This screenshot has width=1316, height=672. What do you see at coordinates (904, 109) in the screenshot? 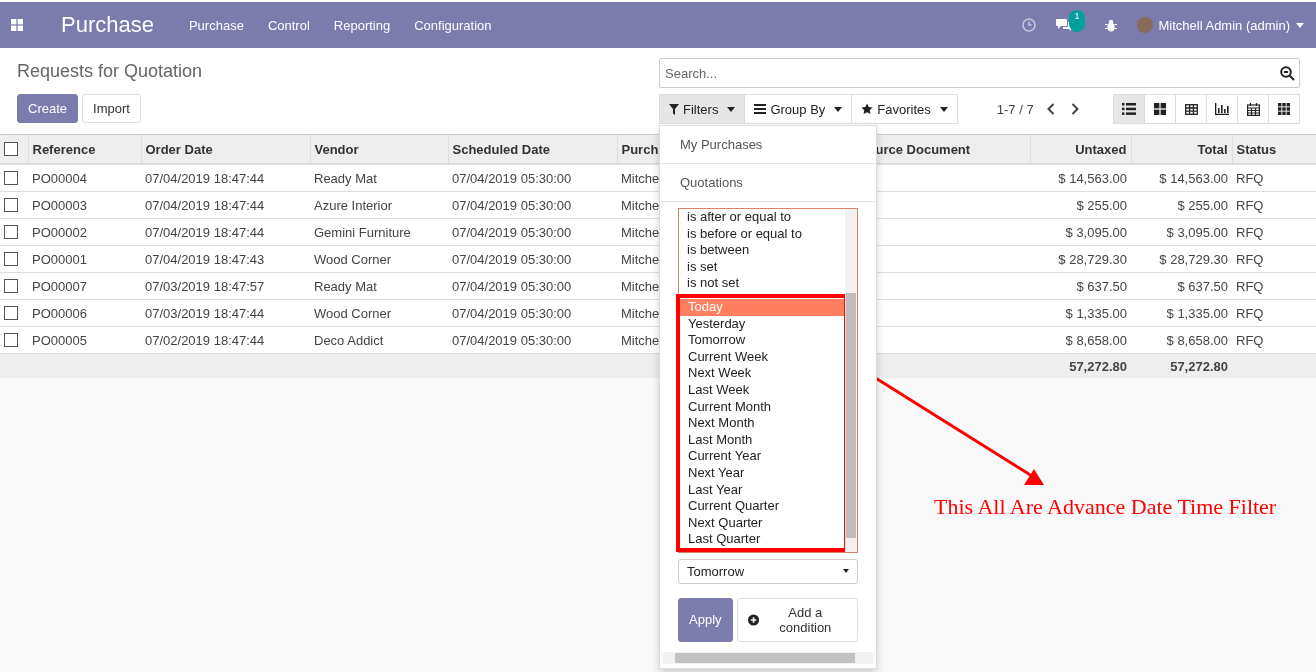
I see `search-option-button: Favorites` at bounding box center [904, 109].